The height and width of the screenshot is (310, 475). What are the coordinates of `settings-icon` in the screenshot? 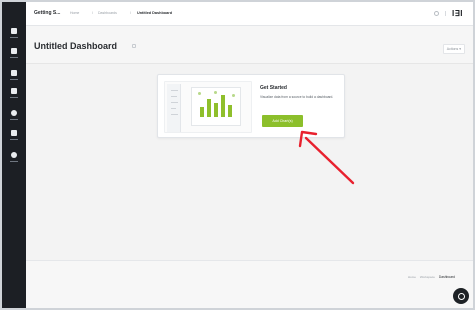 It's located at (14, 113).